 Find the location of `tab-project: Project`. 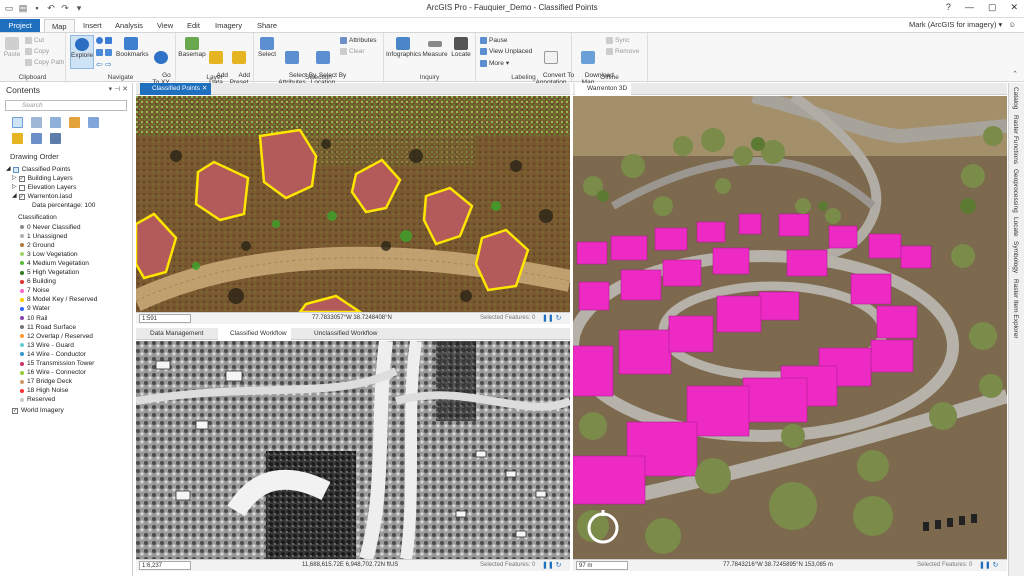

tab-project: Project is located at coordinates (20, 25).